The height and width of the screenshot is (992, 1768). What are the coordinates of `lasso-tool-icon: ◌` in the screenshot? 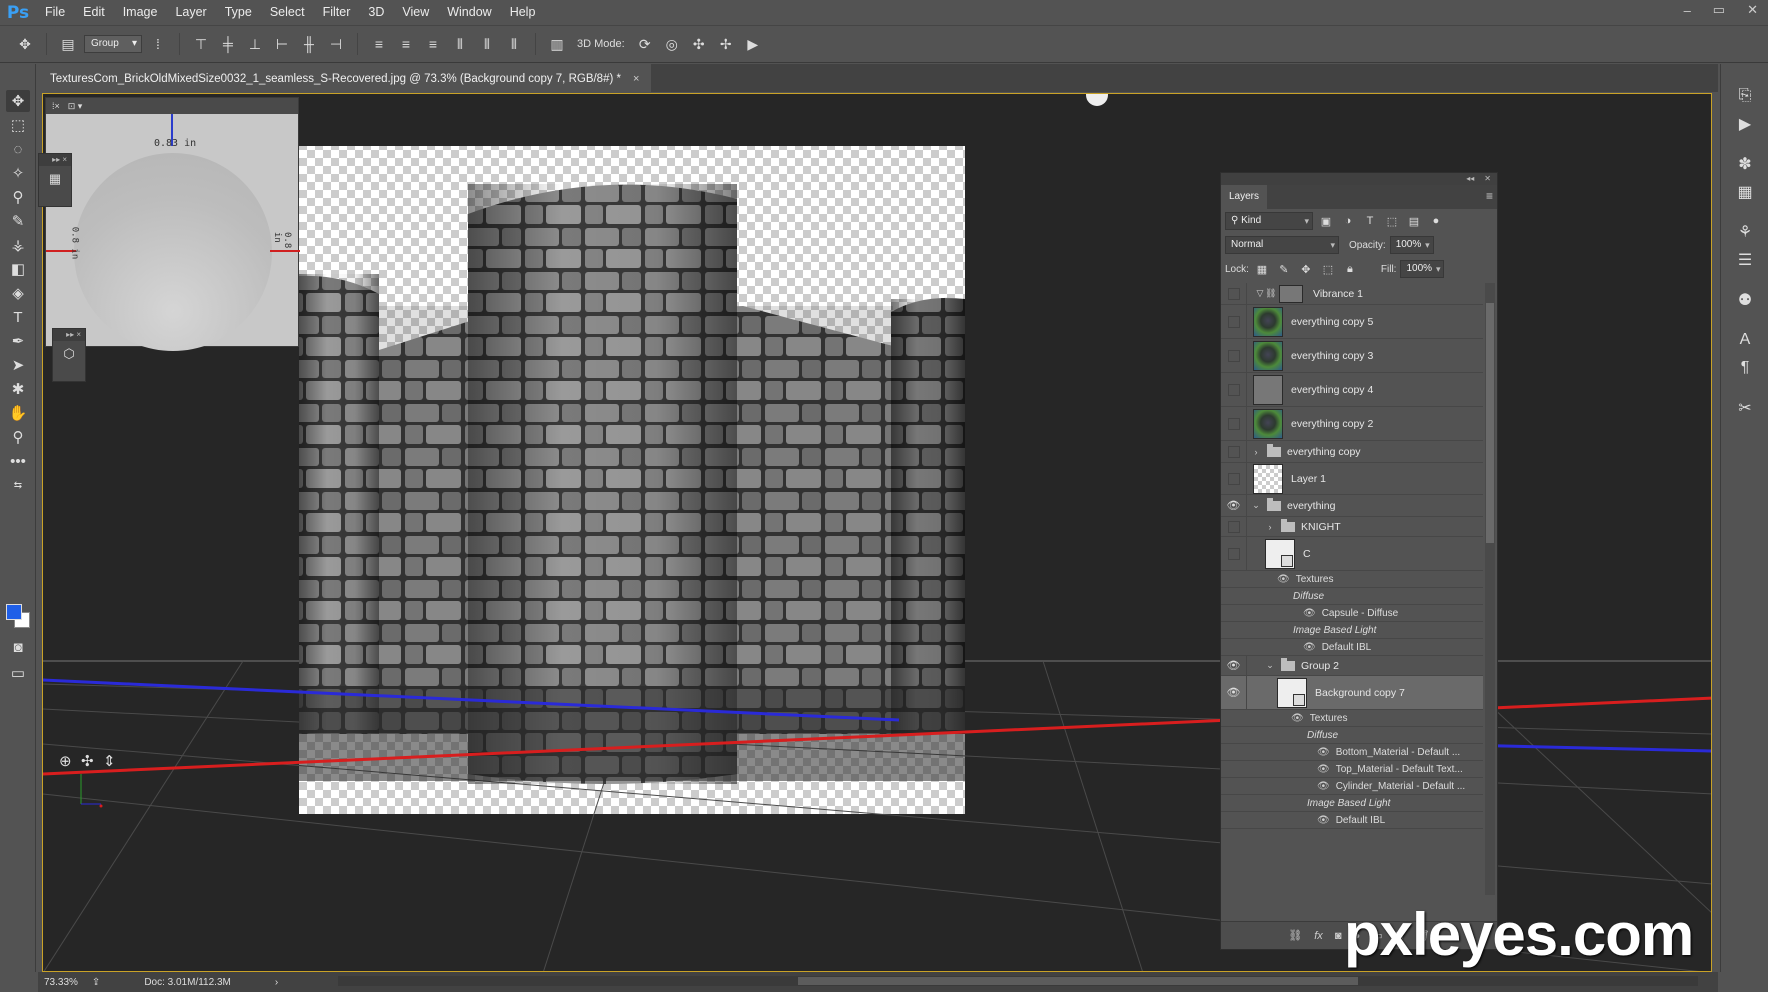 It's located at (18, 149).